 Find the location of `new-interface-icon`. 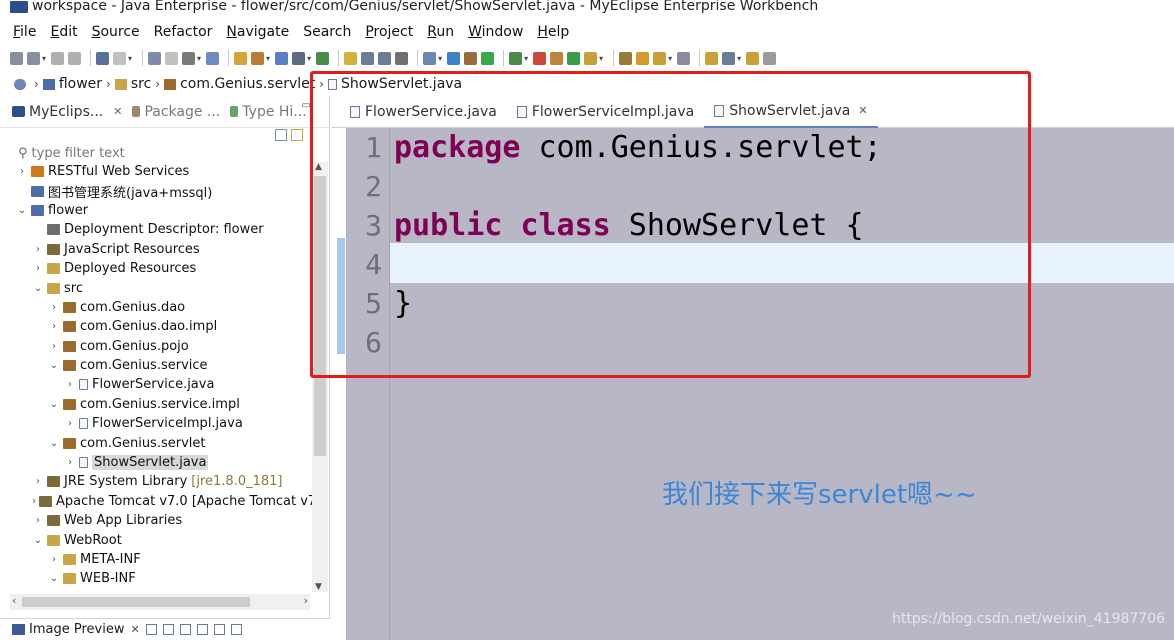

new-interface-icon is located at coordinates (591, 58).